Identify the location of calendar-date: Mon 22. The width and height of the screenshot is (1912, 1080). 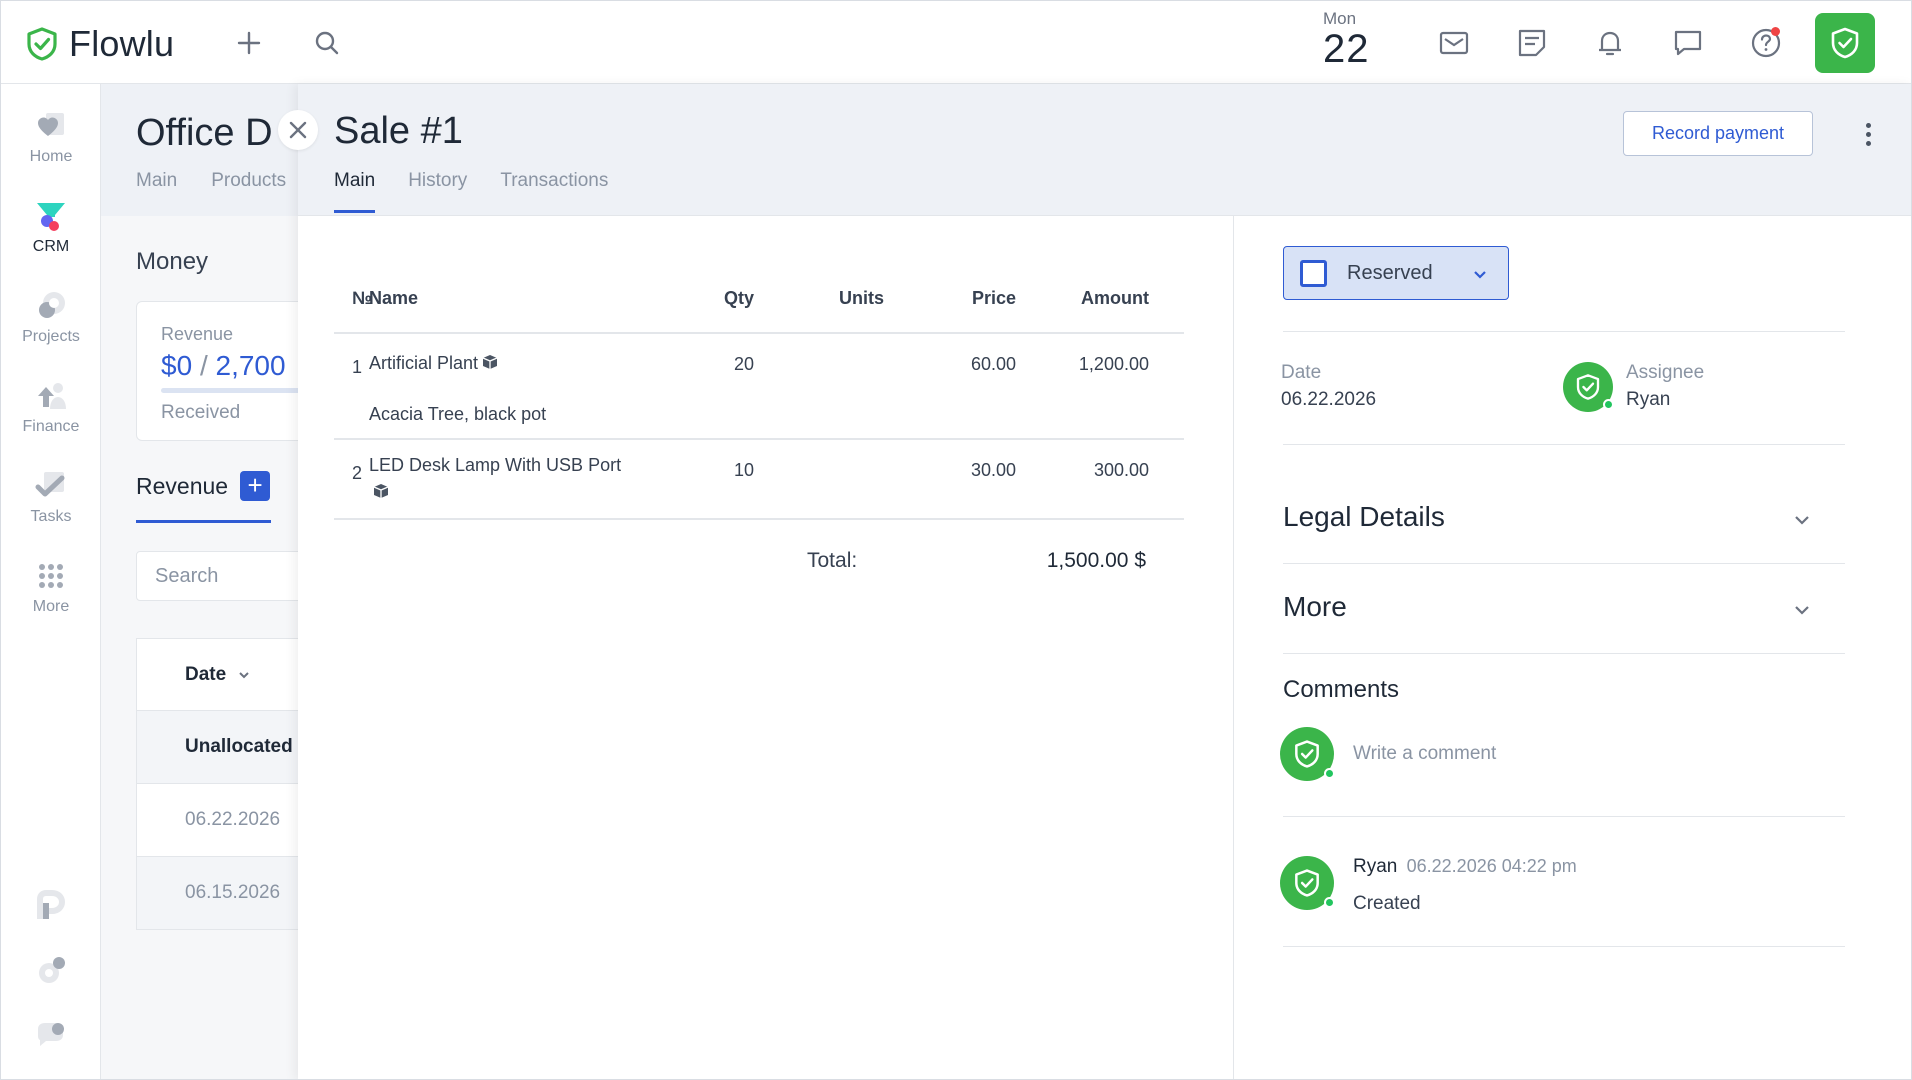
(1358, 39).